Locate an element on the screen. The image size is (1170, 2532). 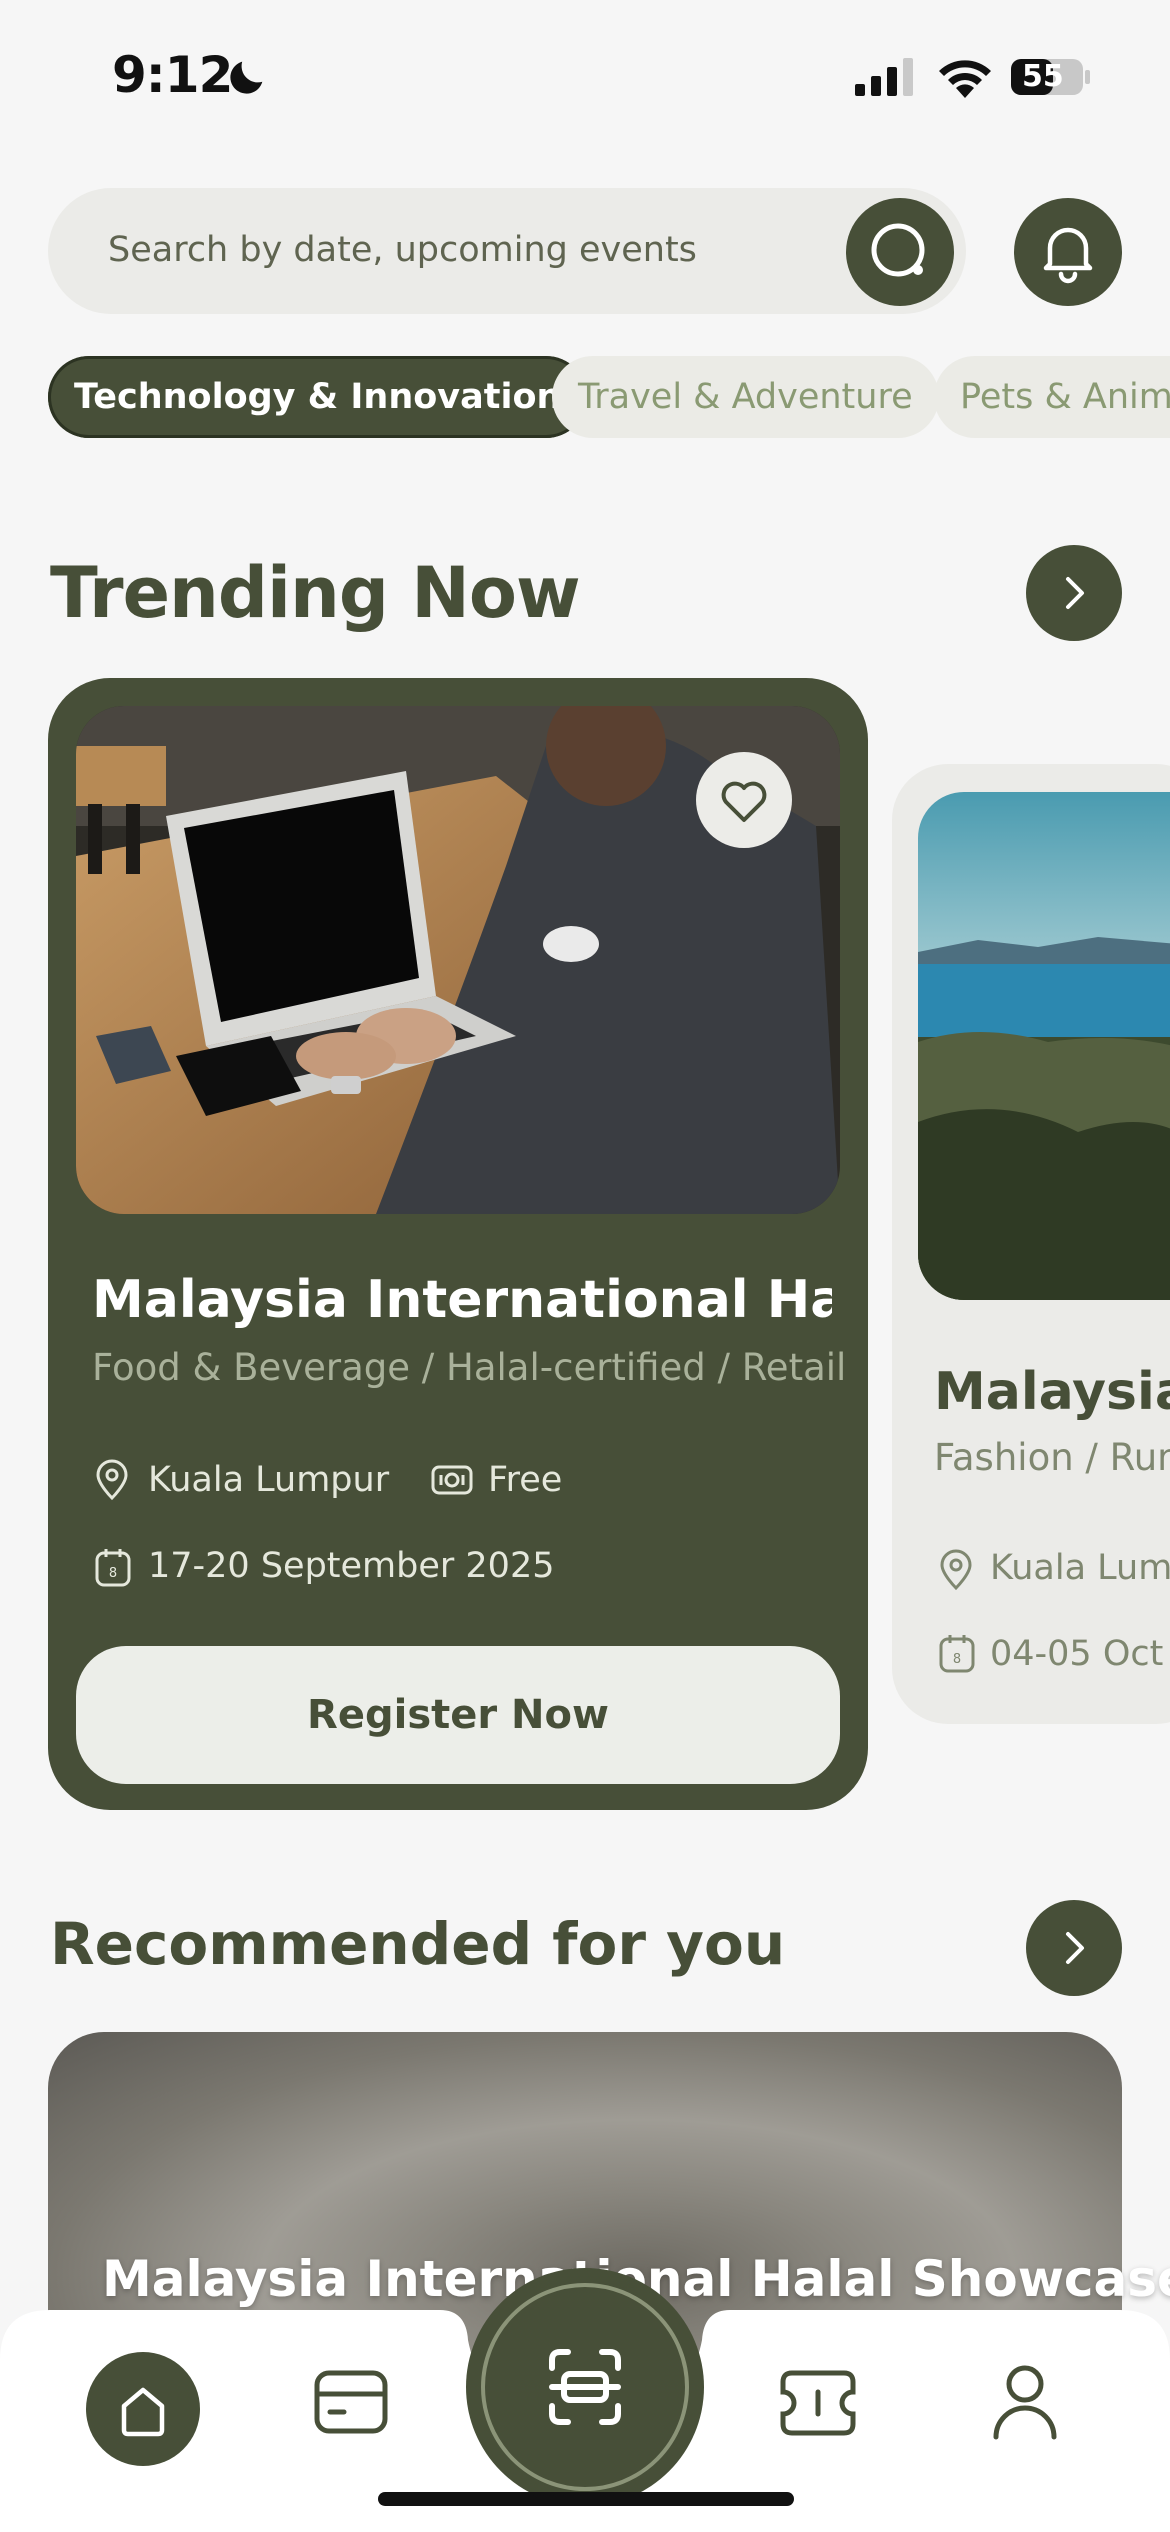
chip-pets: Pets & Anima is located at coordinates (1052, 397).